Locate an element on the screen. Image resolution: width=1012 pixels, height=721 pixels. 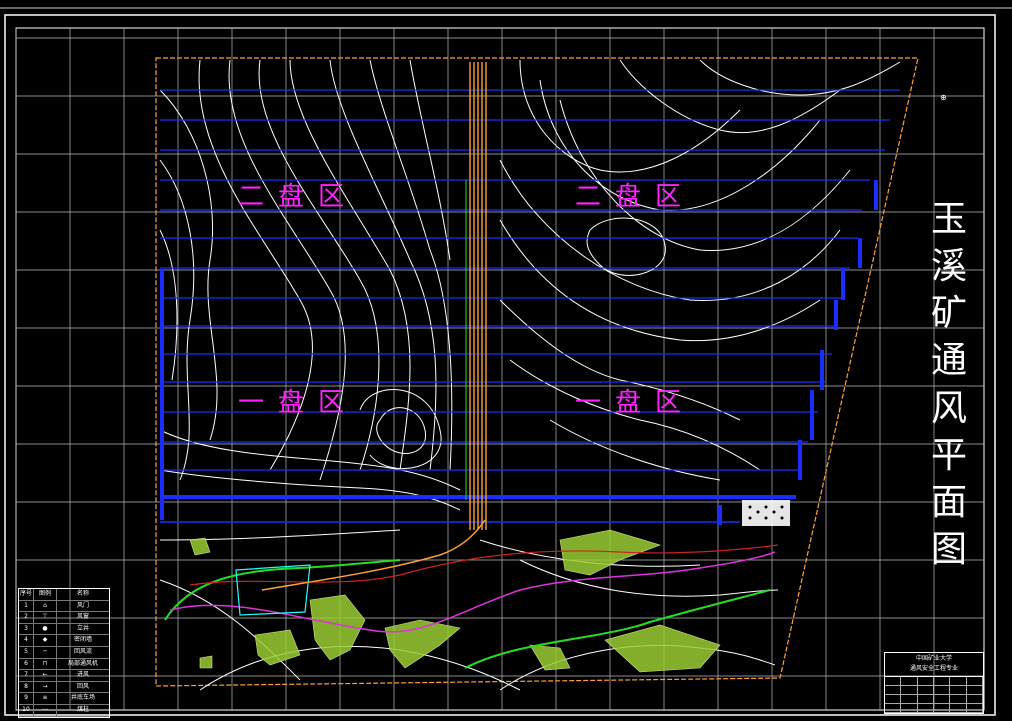
title-block-line2: 通风安全工程专业 is located at coordinates (933, 668).